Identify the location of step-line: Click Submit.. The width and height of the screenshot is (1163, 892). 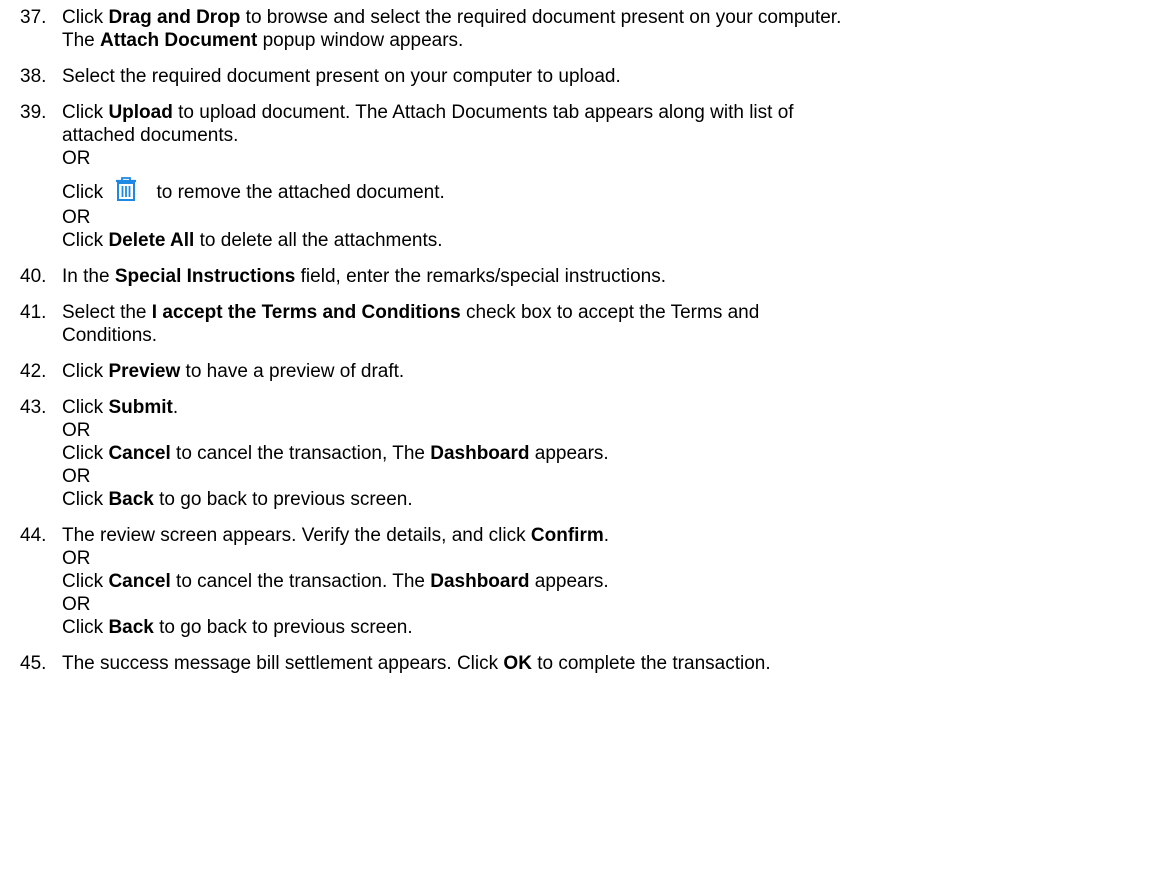
(611, 407).